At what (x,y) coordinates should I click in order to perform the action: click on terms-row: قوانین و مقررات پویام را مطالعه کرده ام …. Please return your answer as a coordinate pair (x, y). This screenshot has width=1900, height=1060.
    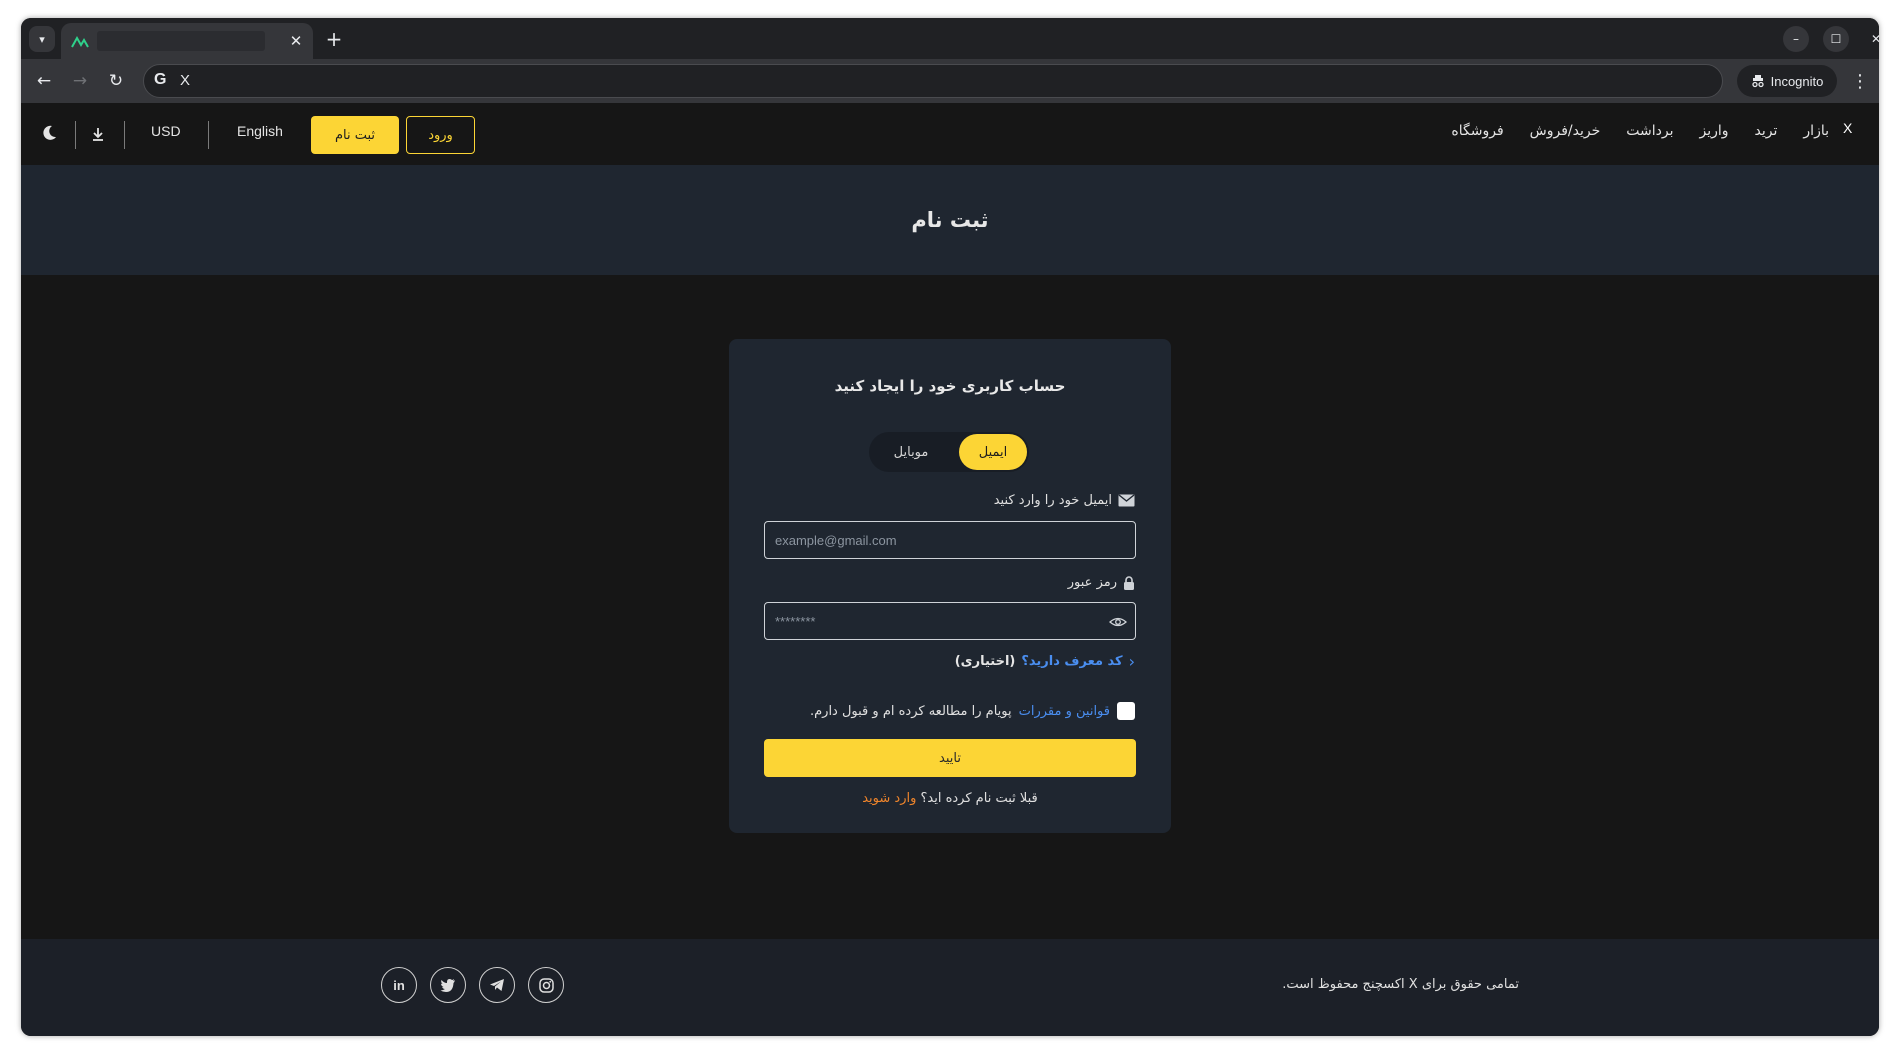
    Looking at the image, I should click on (972, 711).